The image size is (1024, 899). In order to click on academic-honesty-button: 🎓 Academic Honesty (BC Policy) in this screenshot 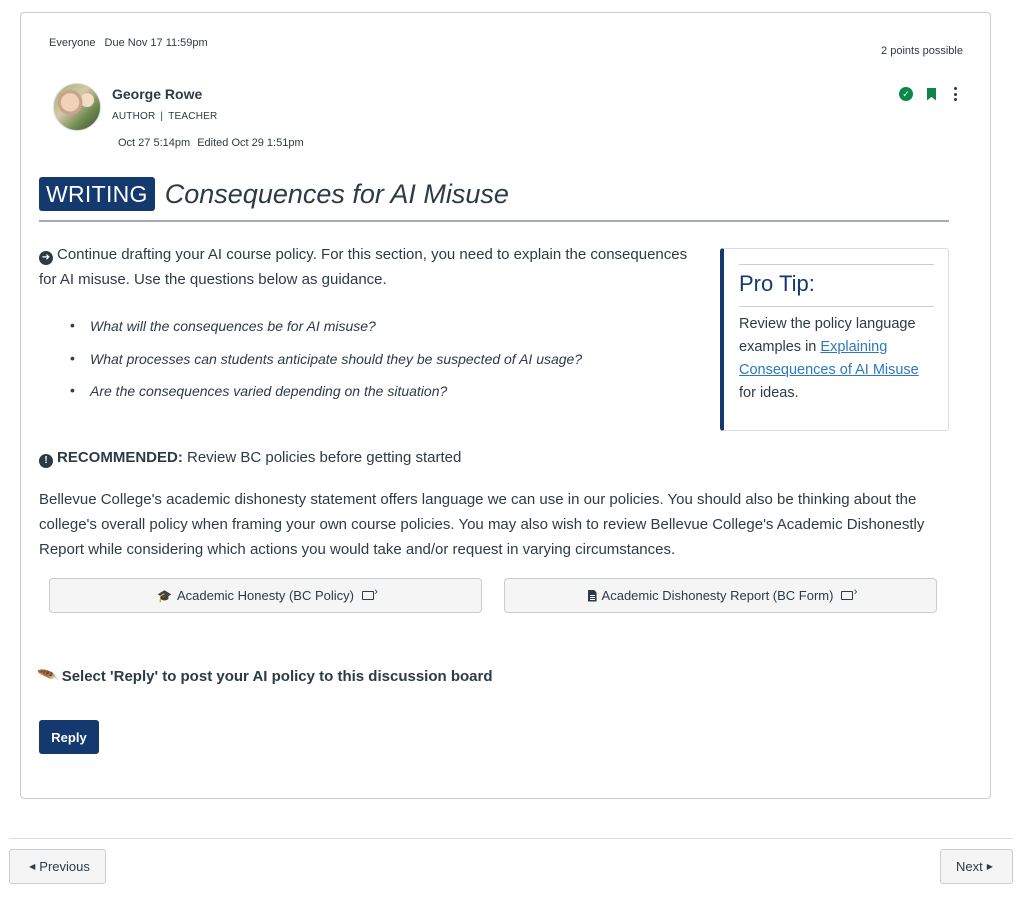, I will do `click(265, 595)`.